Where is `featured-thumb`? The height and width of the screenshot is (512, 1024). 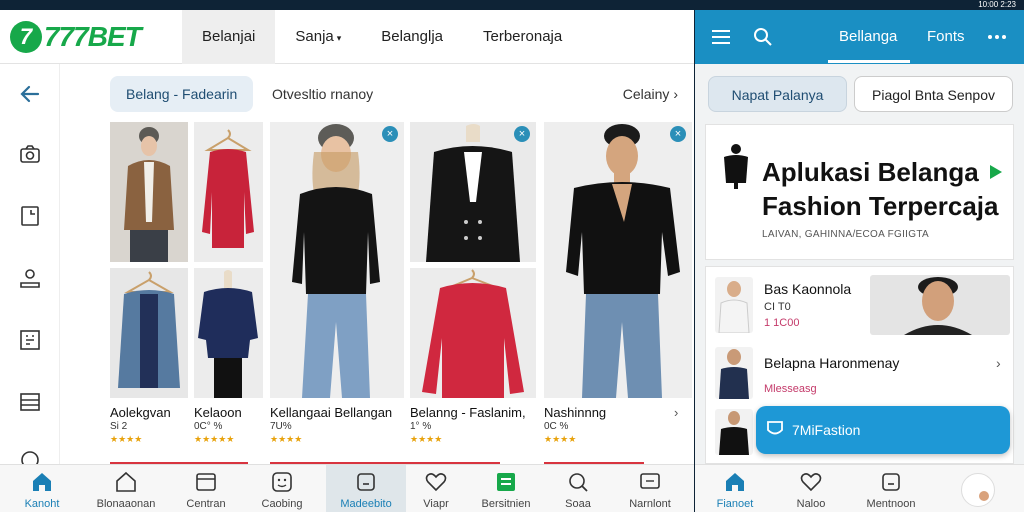 featured-thumb is located at coordinates (940, 305).